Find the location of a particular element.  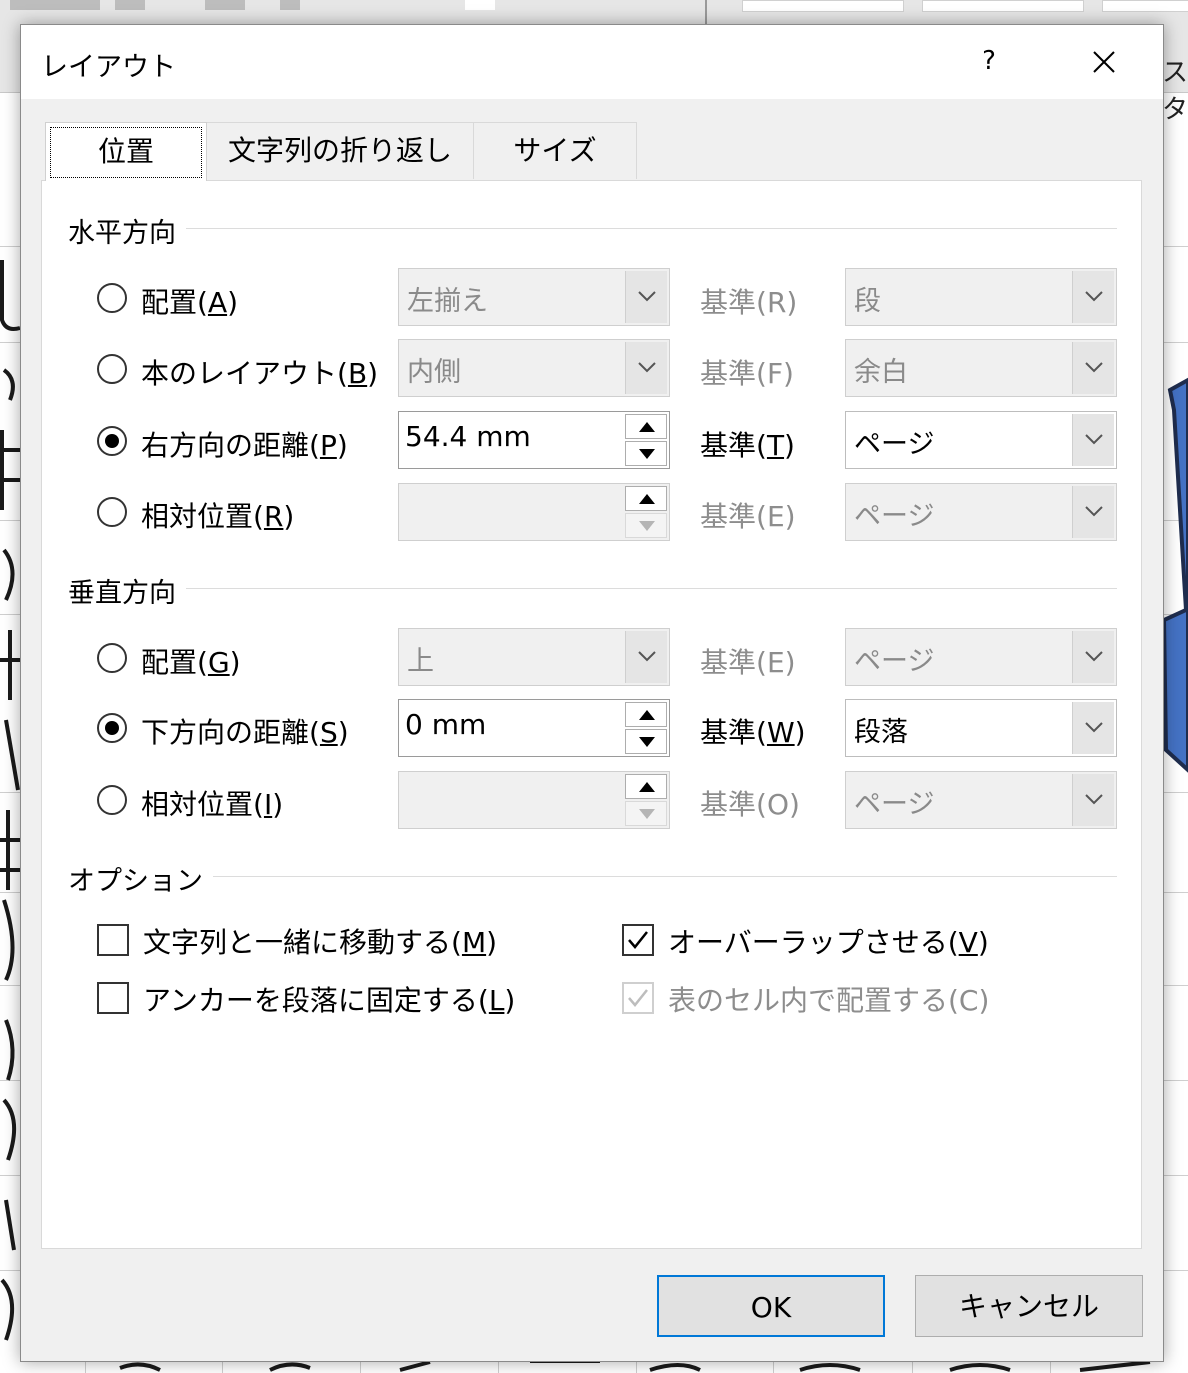

tab-size: サイズ is located at coordinates (555, 150).